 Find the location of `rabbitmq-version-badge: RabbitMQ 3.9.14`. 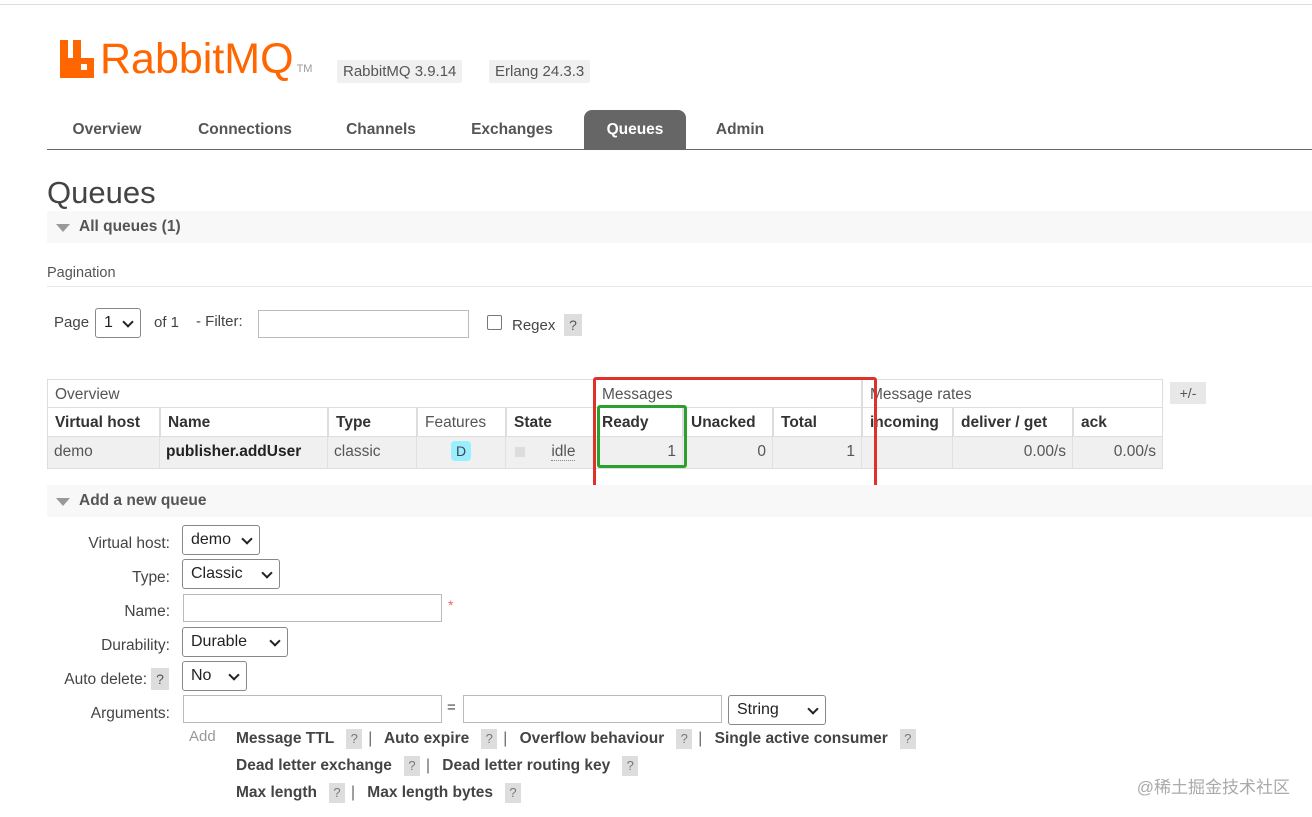

rabbitmq-version-badge: RabbitMQ 3.9.14 is located at coordinates (400, 71).